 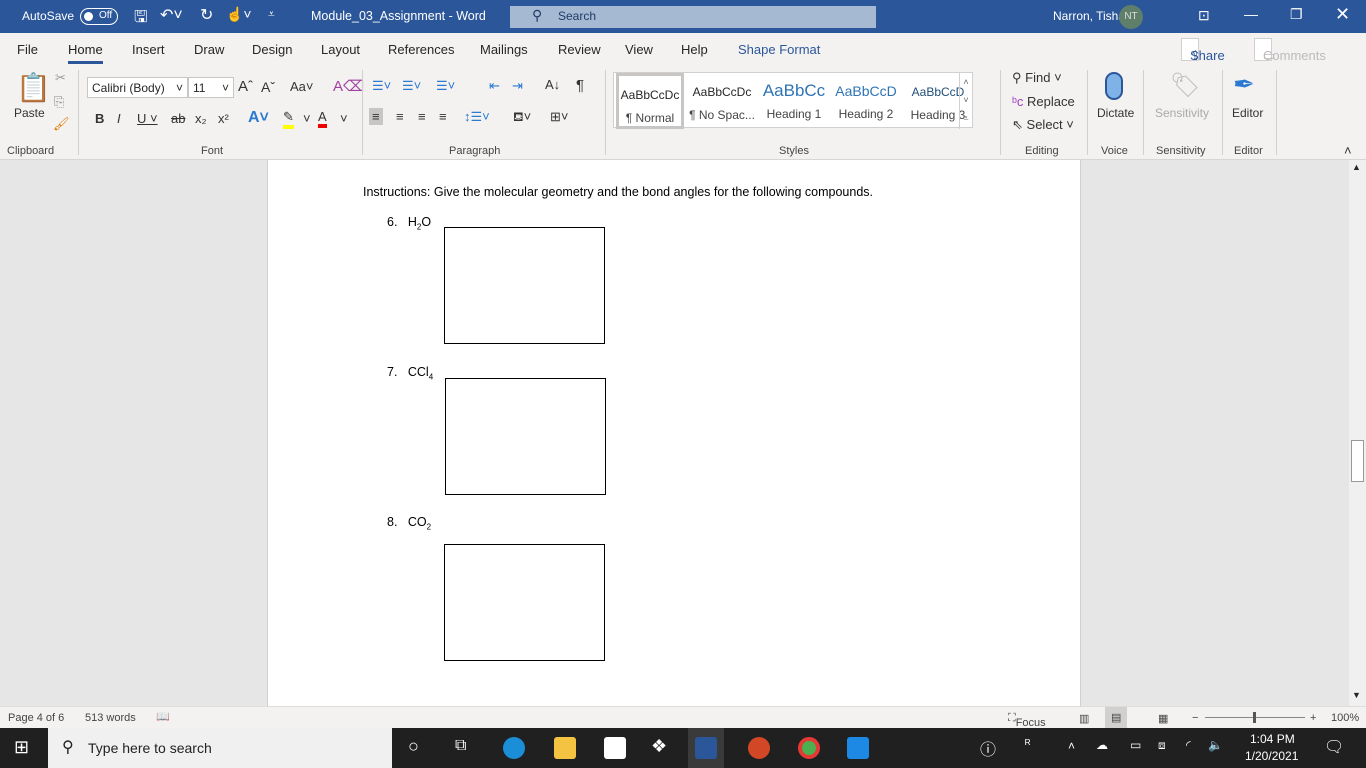 I want to click on clear-formatting-icon: A⌫, so click(x=348, y=86).